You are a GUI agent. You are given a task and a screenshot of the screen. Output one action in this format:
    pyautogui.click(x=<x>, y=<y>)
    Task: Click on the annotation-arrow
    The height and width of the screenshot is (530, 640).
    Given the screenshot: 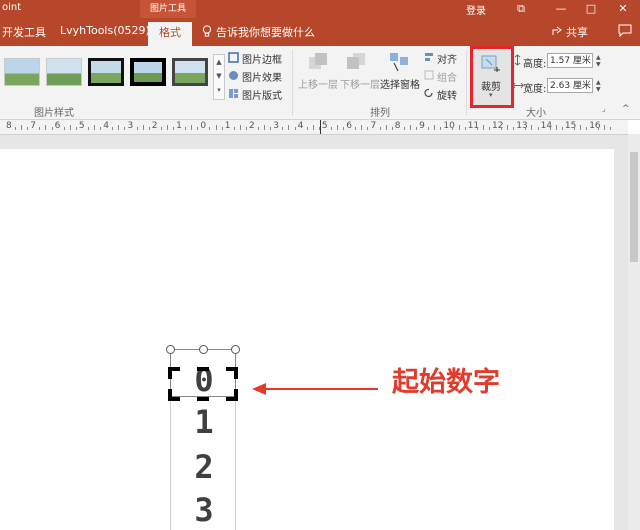 What is the action you would take?
    pyautogui.click(x=315, y=389)
    